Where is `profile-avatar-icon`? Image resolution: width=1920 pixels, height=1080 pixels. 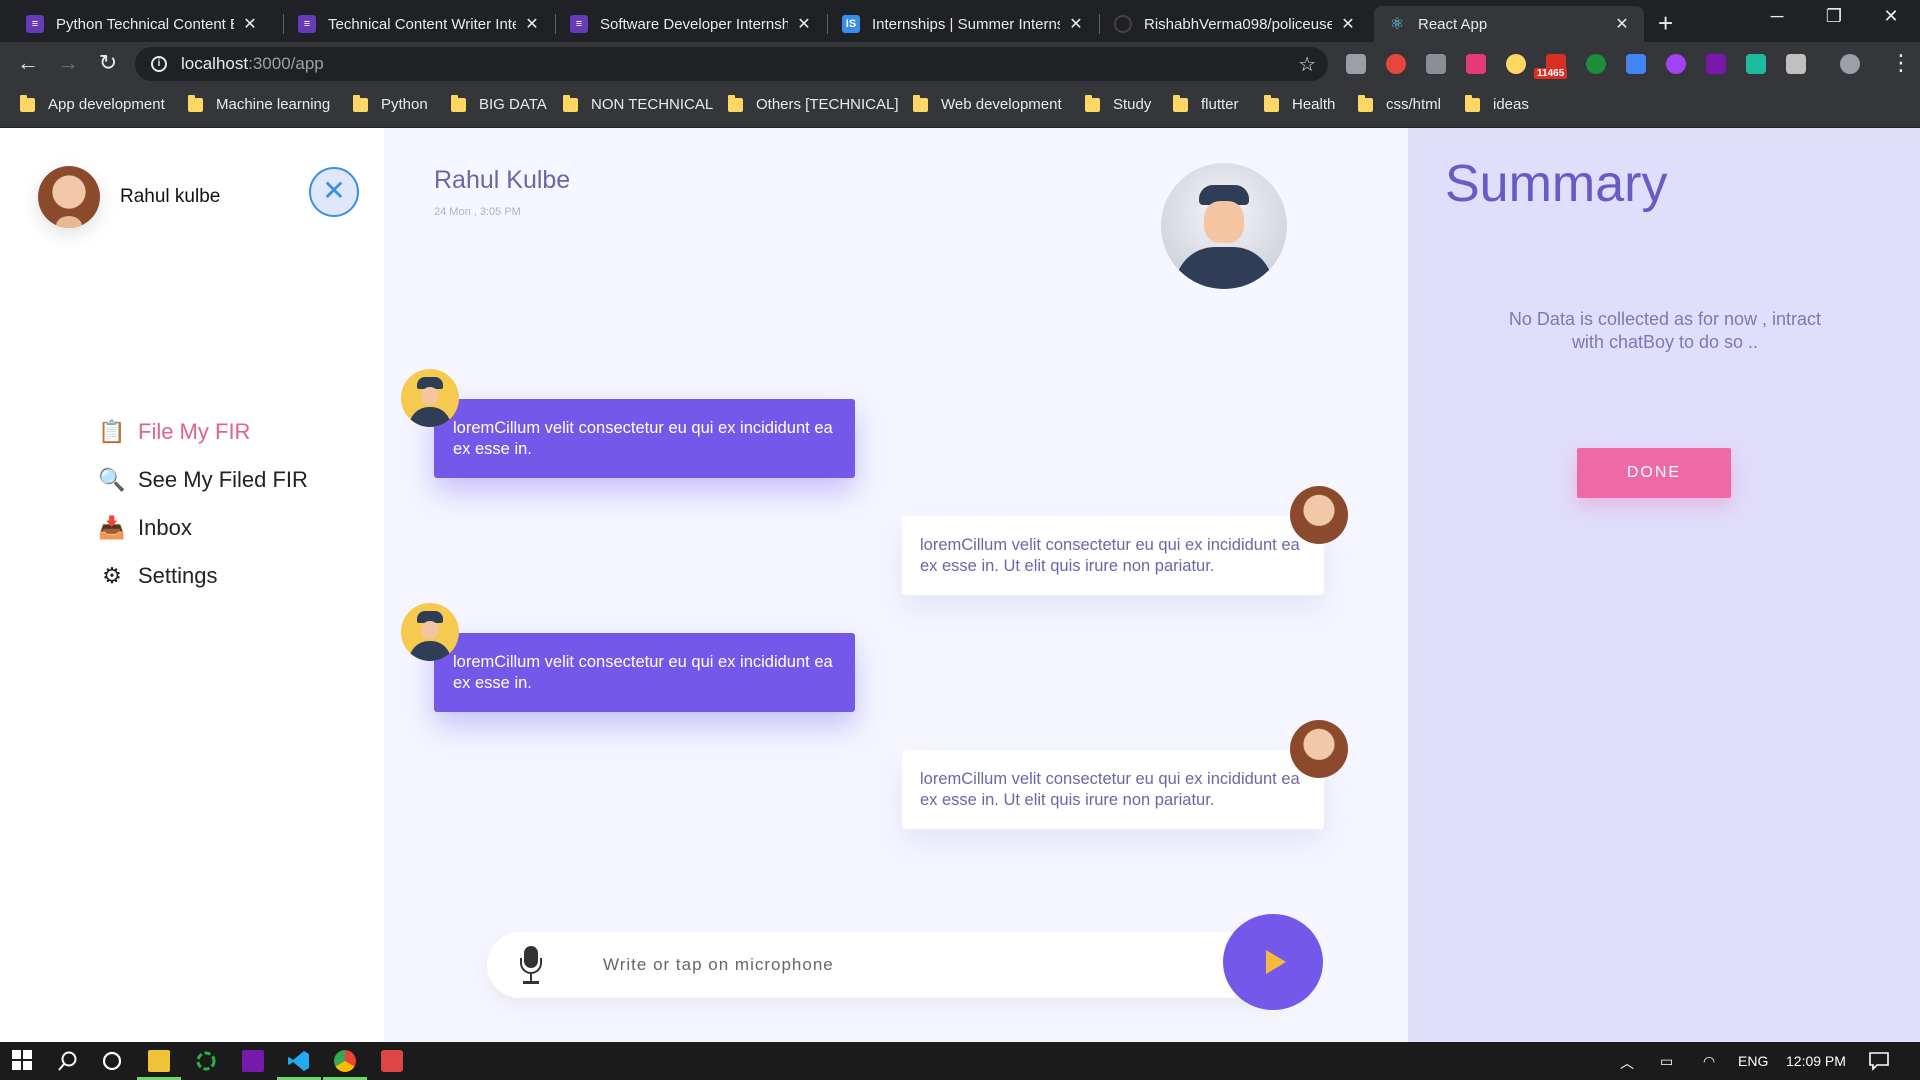 profile-avatar-icon is located at coordinates (1850, 64).